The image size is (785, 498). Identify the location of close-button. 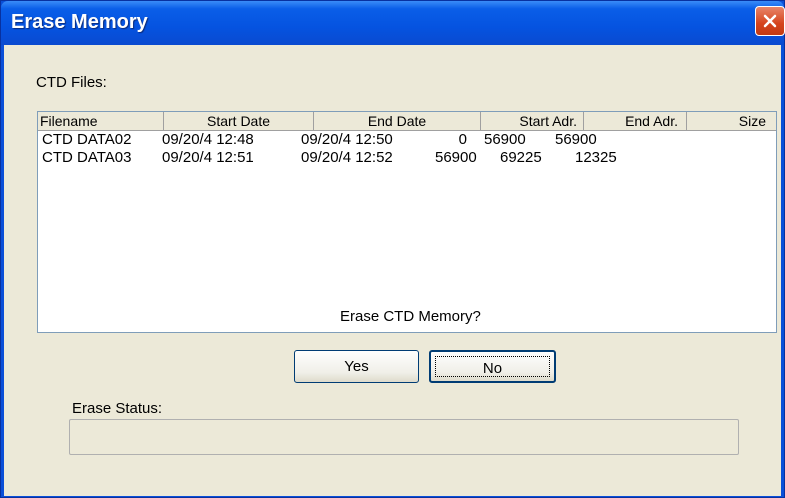
(770, 21).